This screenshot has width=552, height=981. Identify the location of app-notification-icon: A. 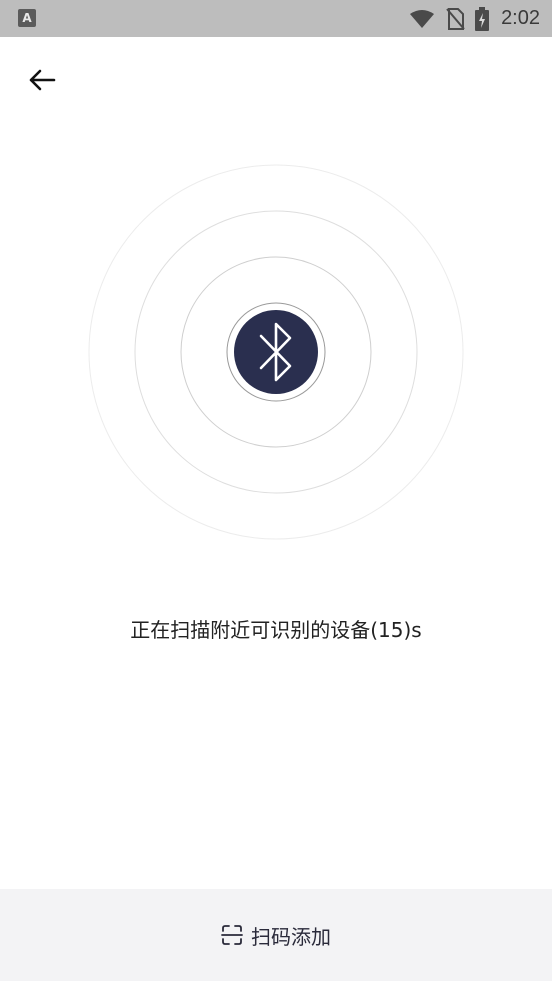
(27, 18).